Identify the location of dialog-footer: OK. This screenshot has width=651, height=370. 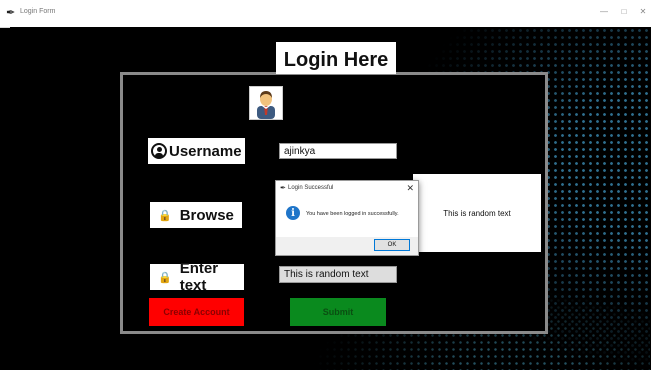
(347, 246).